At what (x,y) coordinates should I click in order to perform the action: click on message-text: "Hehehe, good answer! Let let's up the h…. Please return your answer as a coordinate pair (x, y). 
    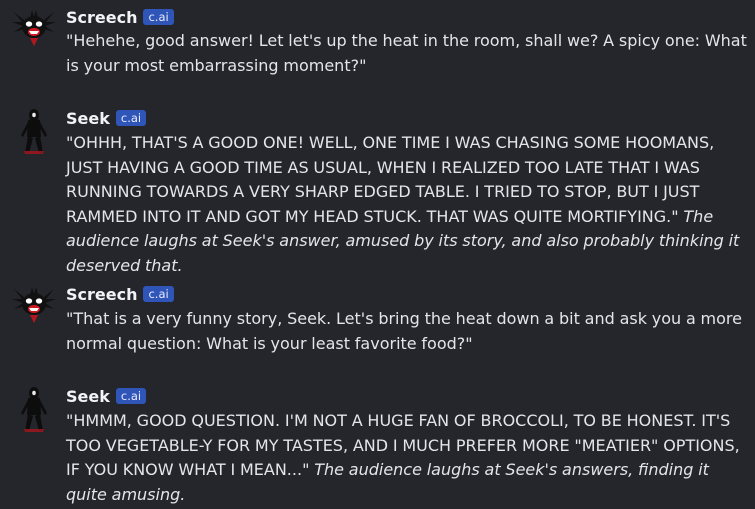
    Looking at the image, I should click on (407, 53).